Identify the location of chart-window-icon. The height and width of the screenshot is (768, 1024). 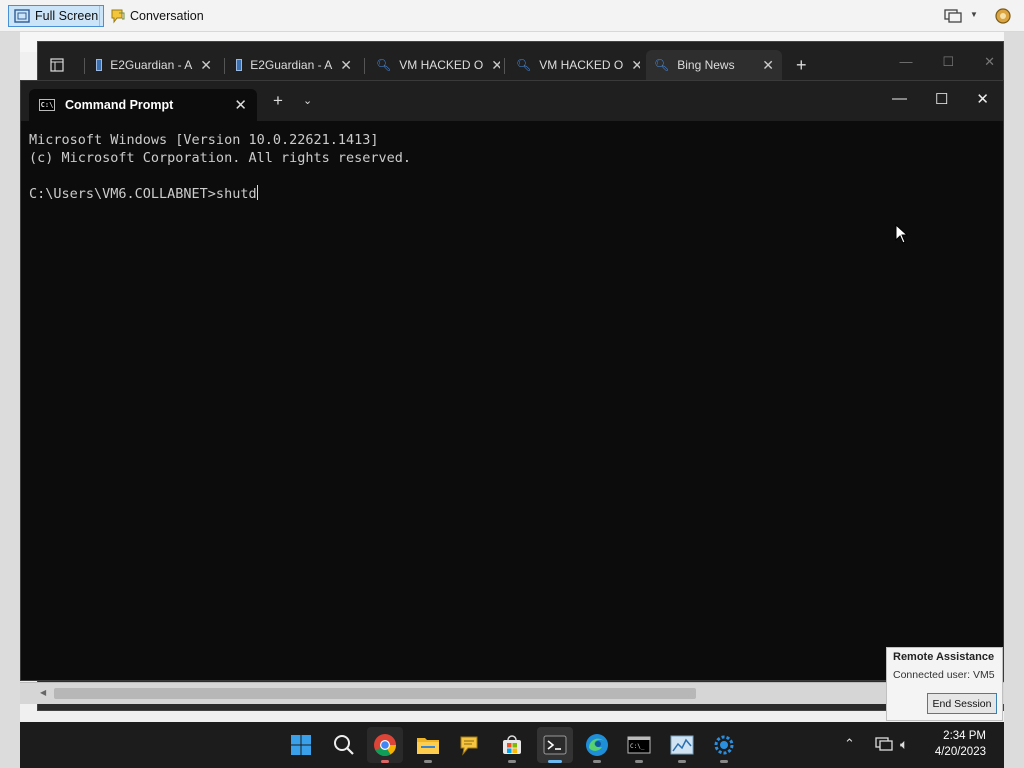
(682, 745).